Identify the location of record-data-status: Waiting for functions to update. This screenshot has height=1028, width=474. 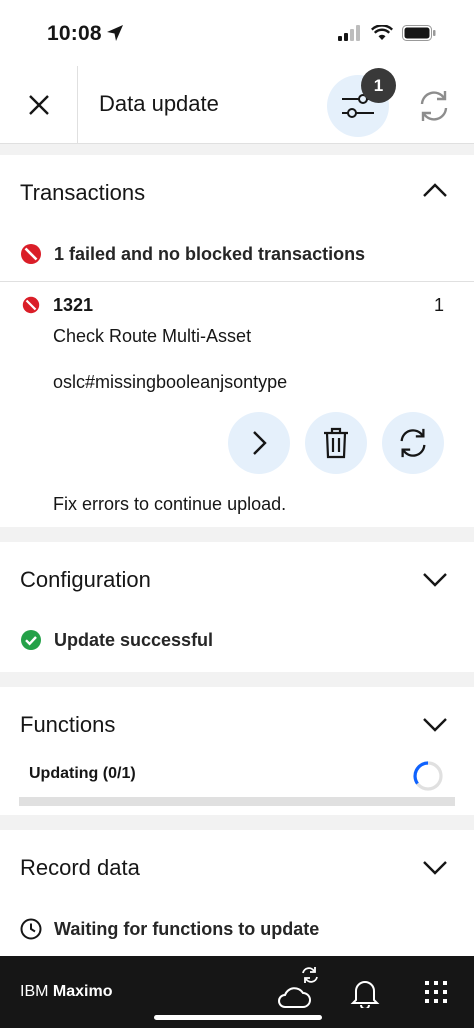
(169, 929).